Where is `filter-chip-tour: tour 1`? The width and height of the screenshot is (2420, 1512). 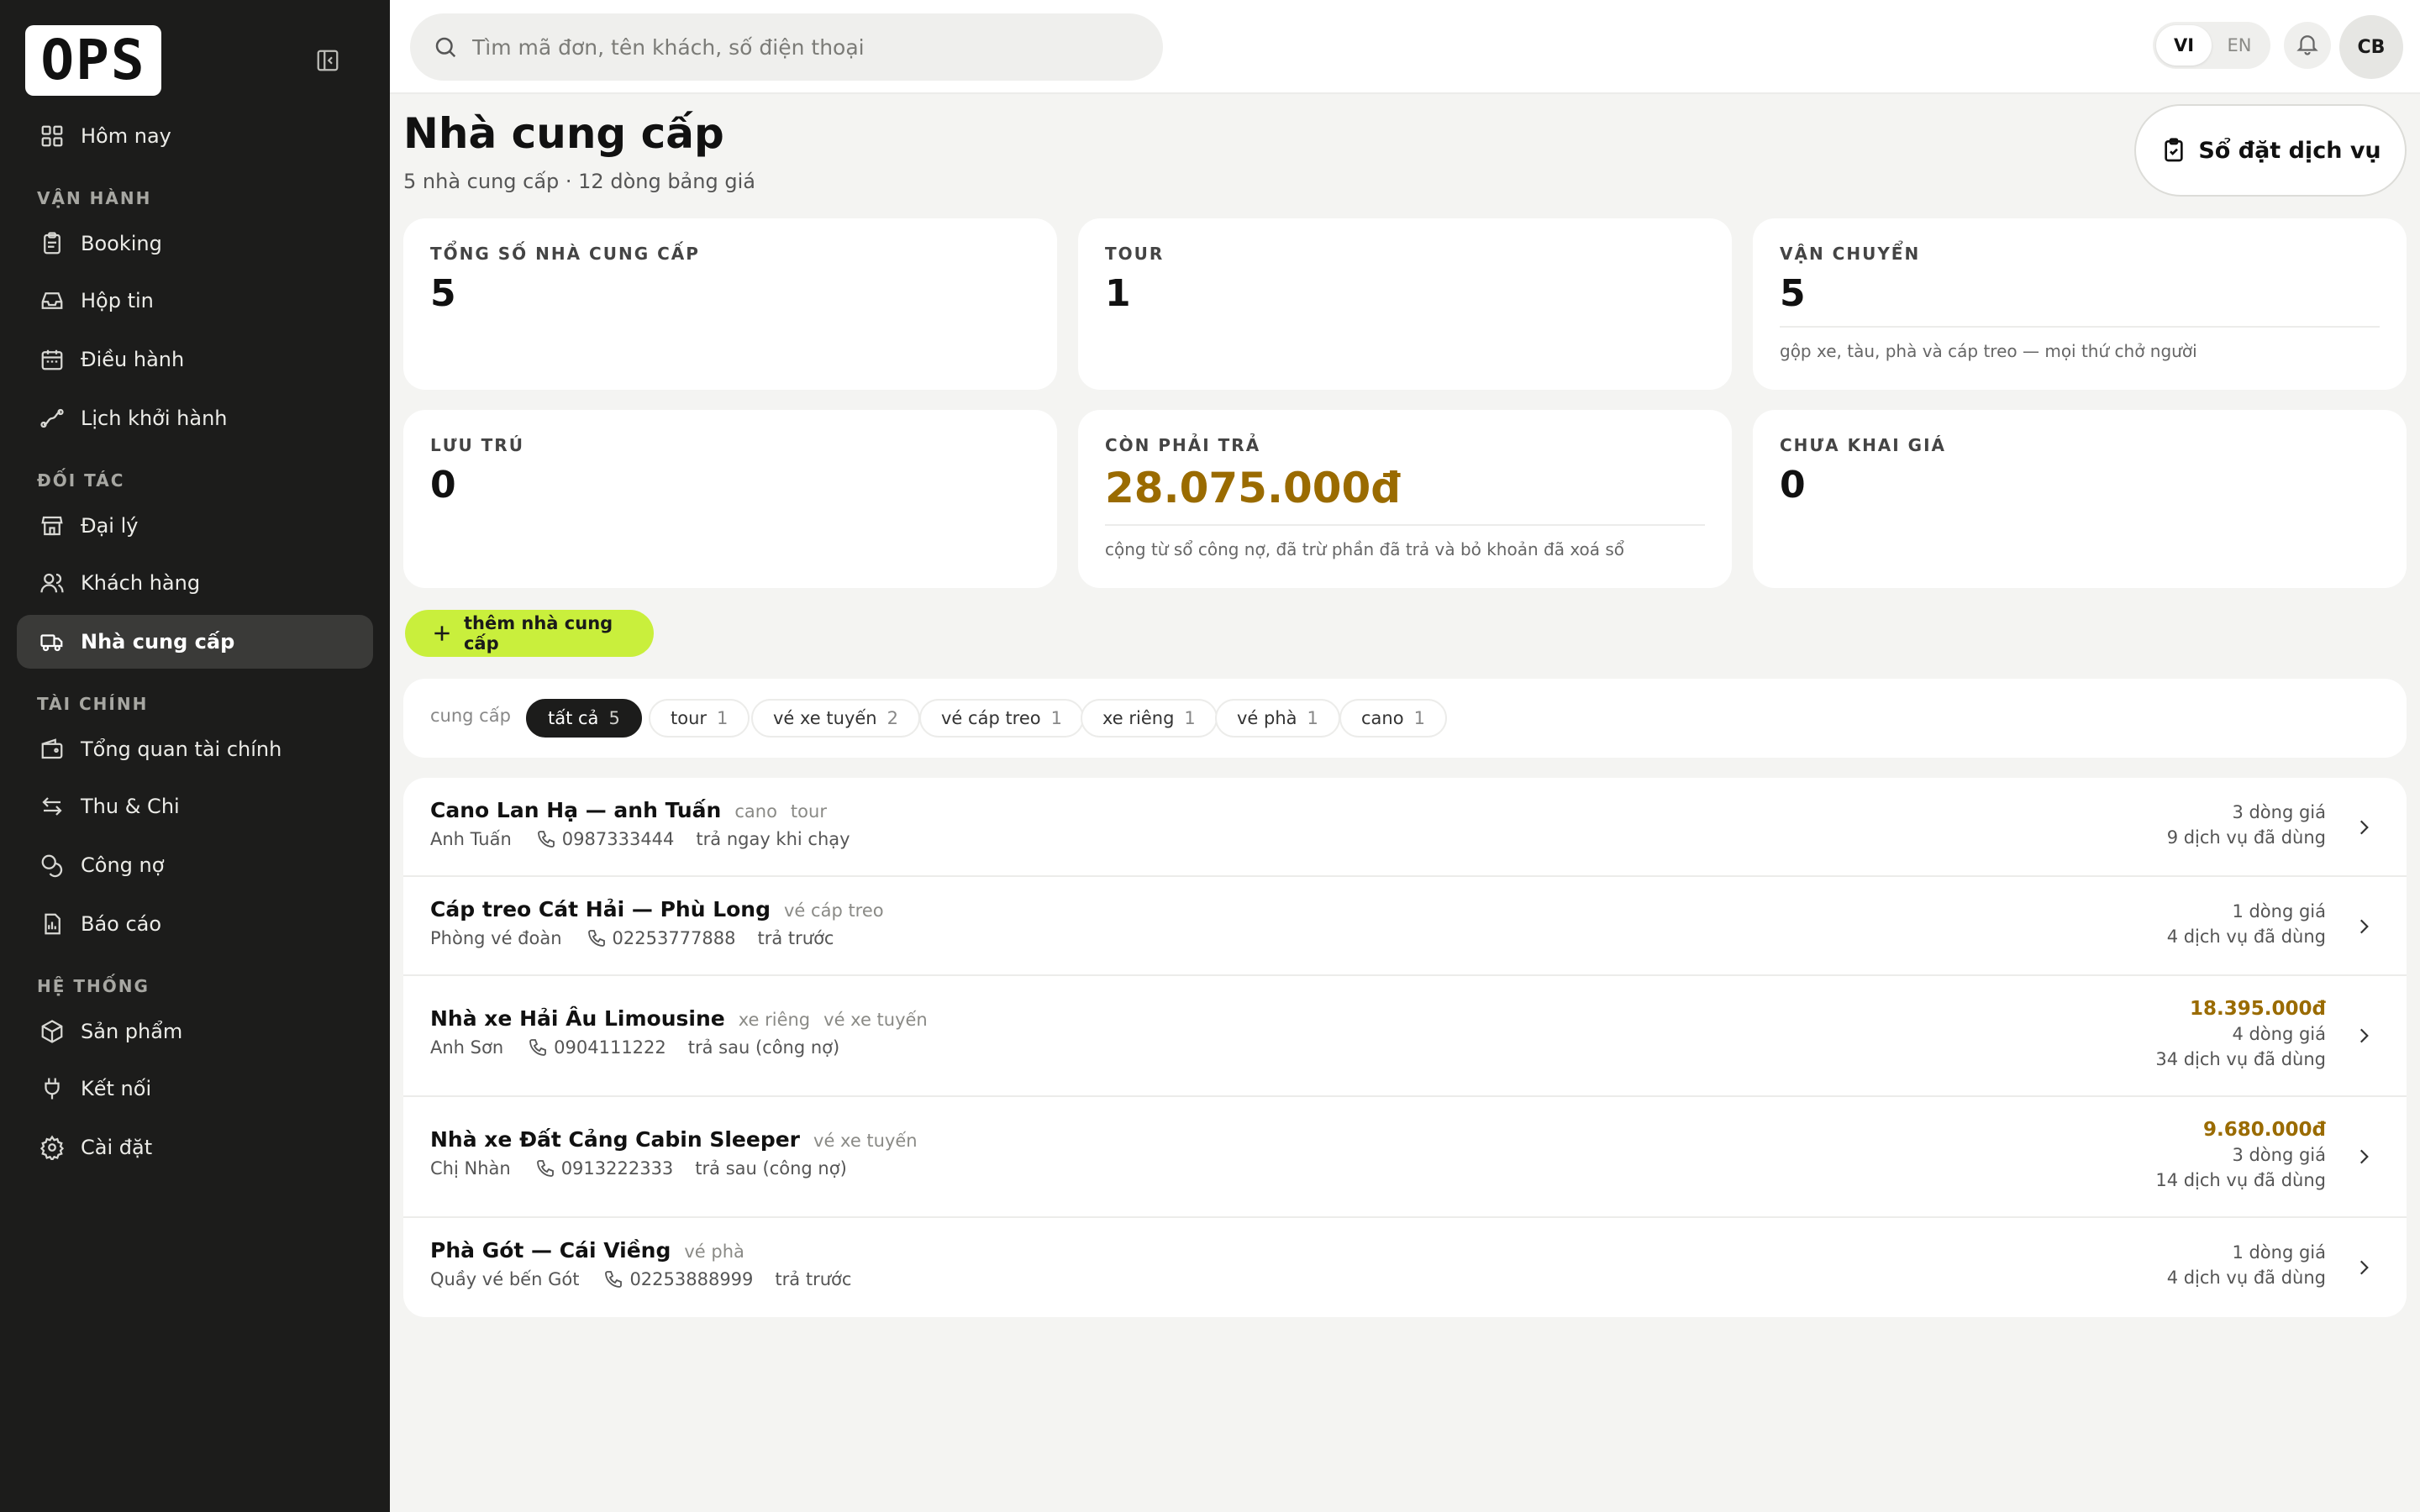
filter-chip-tour: tour 1 is located at coordinates (699, 718).